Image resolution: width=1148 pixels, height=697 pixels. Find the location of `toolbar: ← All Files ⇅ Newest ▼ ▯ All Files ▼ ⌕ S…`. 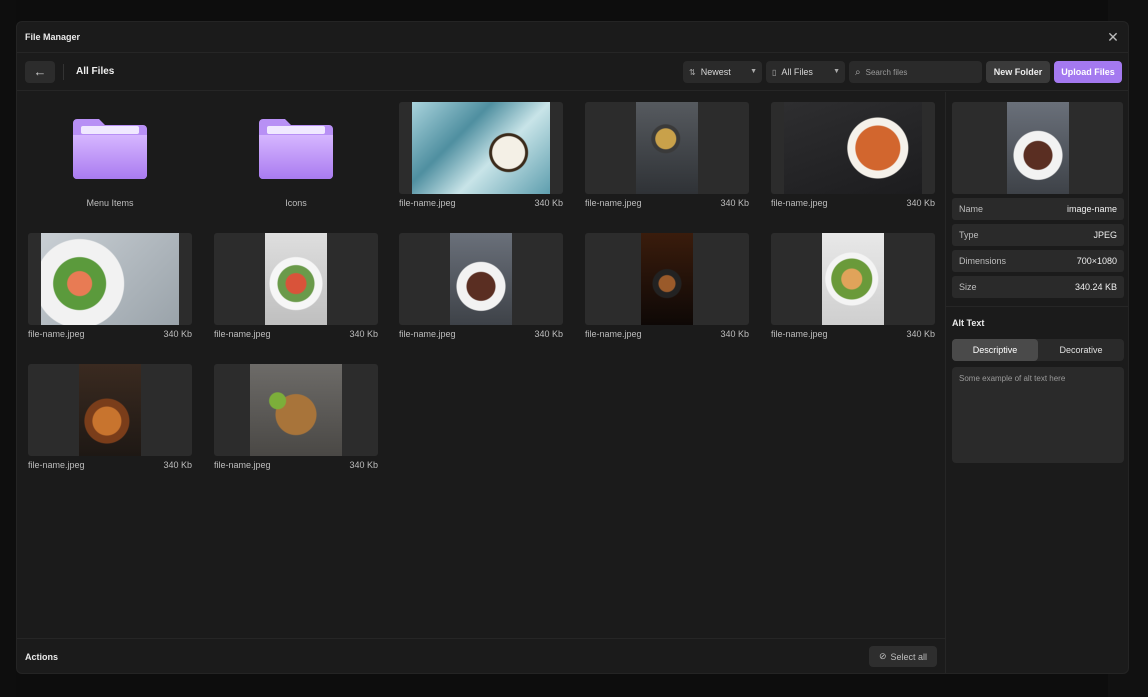

toolbar: ← All Files ⇅ Newest ▼ ▯ All Files ▼ ⌕ S… is located at coordinates (572, 72).